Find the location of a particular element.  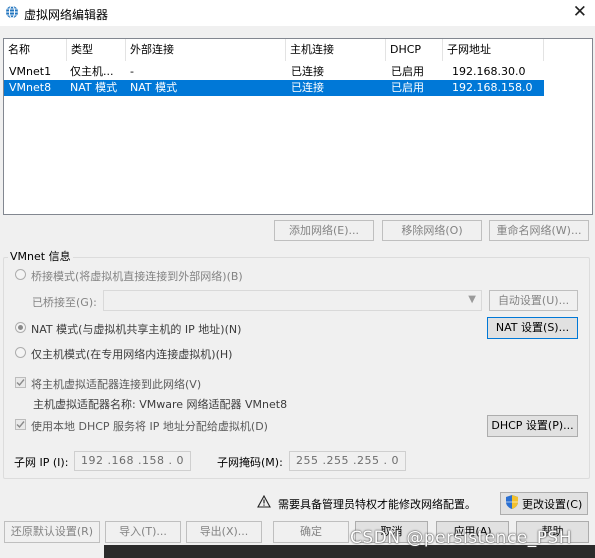

column-header-subnet: 子网地址 is located at coordinates (493, 50).